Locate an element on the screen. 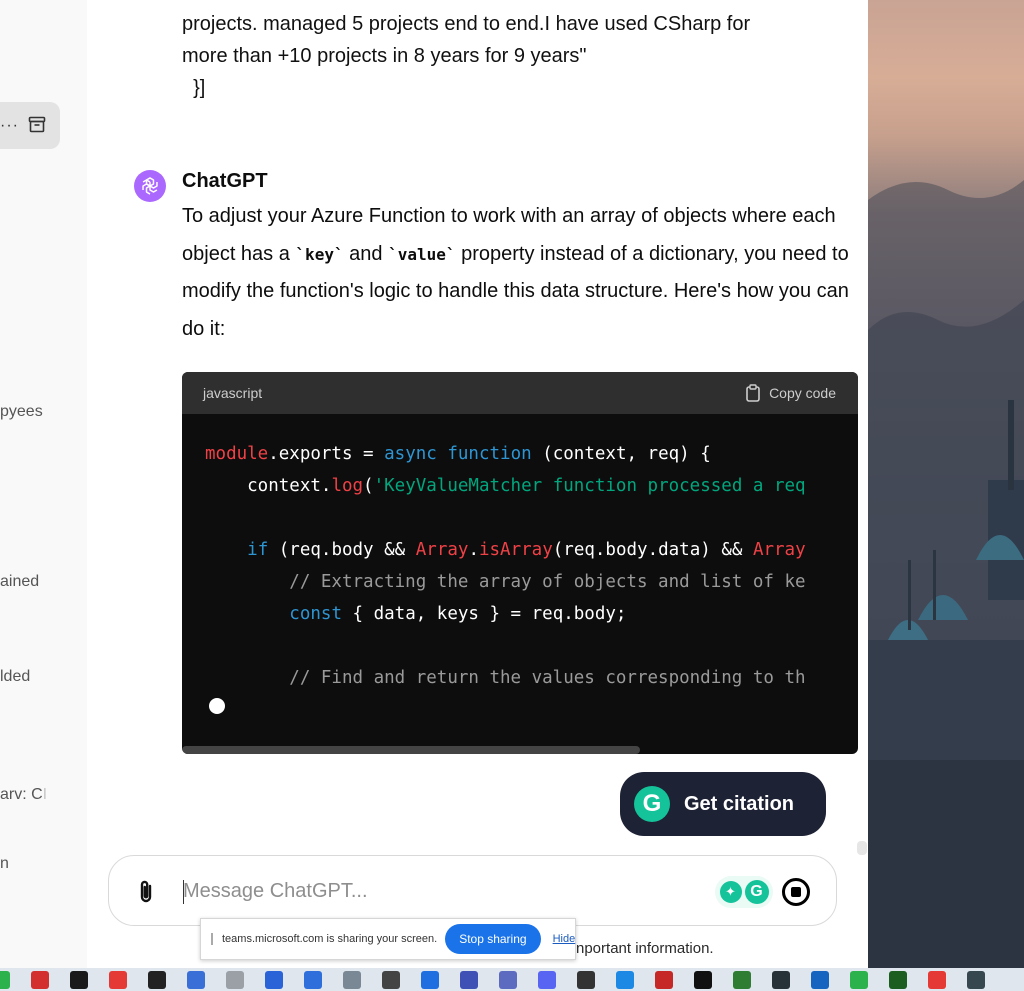 Image resolution: width=1024 pixels, height=991 pixels. grammarly-widget: ✦ G is located at coordinates (744, 892).